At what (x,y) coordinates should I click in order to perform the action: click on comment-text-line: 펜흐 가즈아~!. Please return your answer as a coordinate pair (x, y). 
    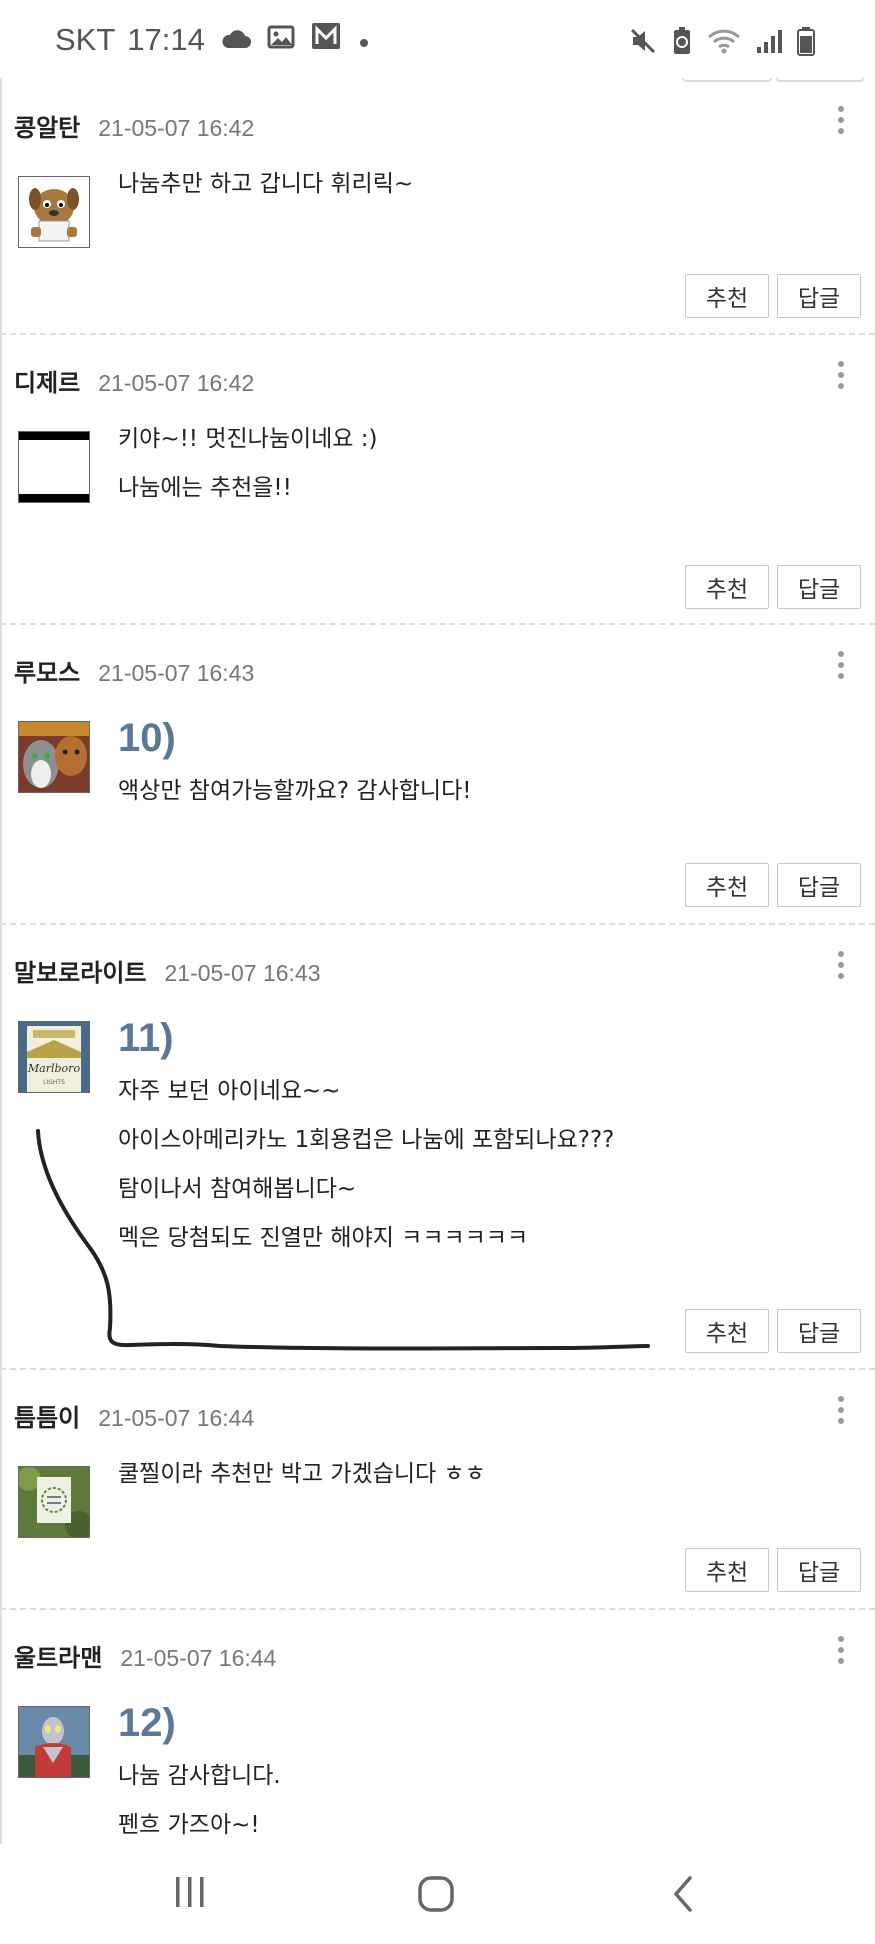
    Looking at the image, I should click on (189, 1825).